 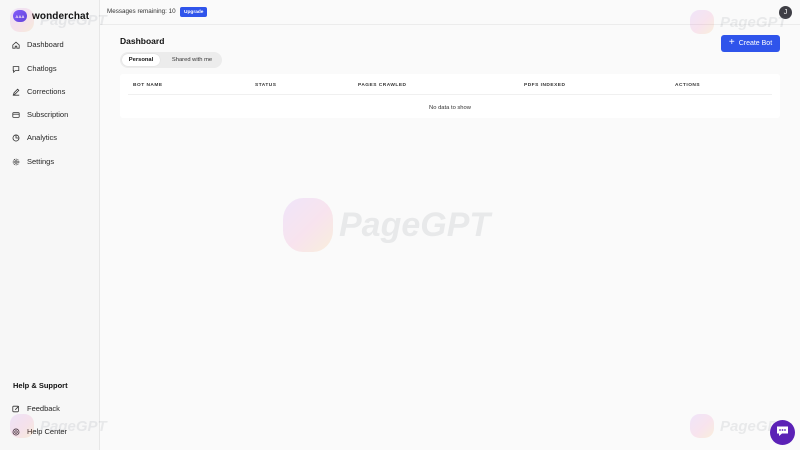 I want to click on table-header-divider, so click(x=450, y=94).